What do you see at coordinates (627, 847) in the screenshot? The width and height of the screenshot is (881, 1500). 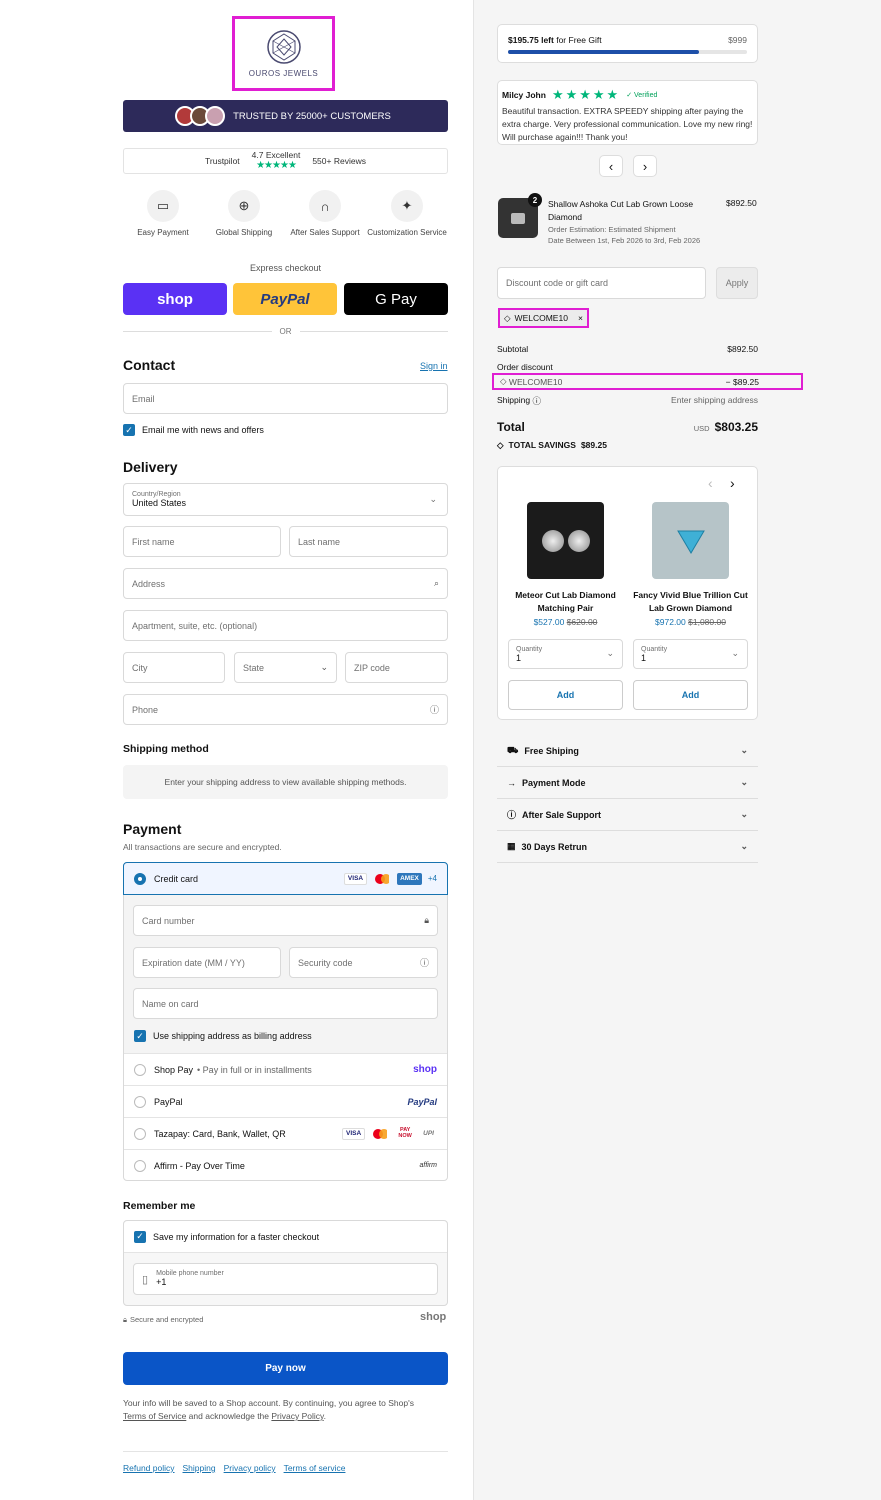 I see `accordion-30-days-return: ▦ 30 Days Retrun ⌄` at bounding box center [627, 847].